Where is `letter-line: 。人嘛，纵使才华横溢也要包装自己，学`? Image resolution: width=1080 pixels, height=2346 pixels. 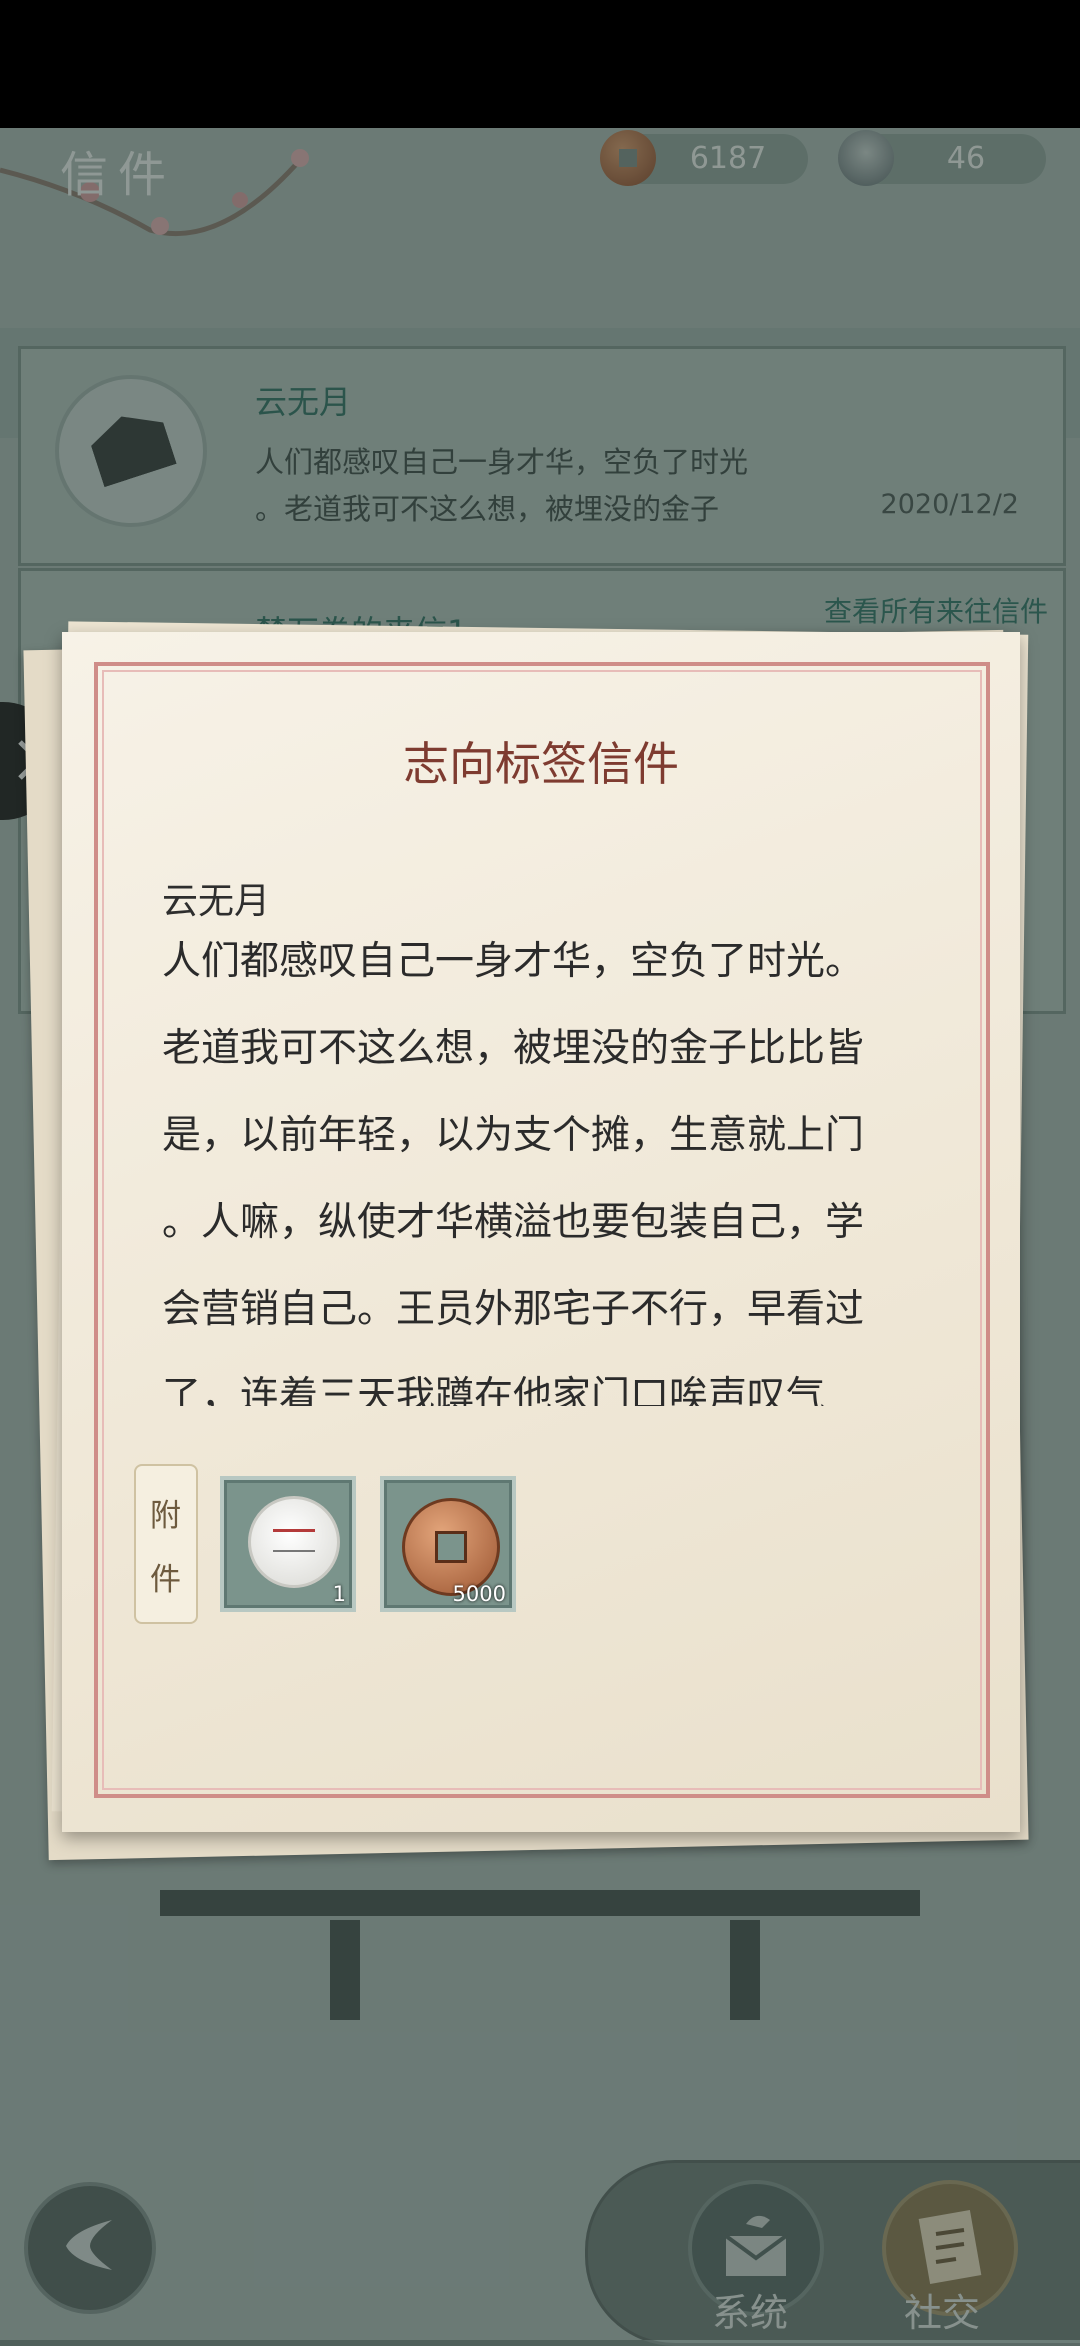 letter-line: 。人嘛，纵使才华横溢也要包装自己，学 is located at coordinates (513, 1222).